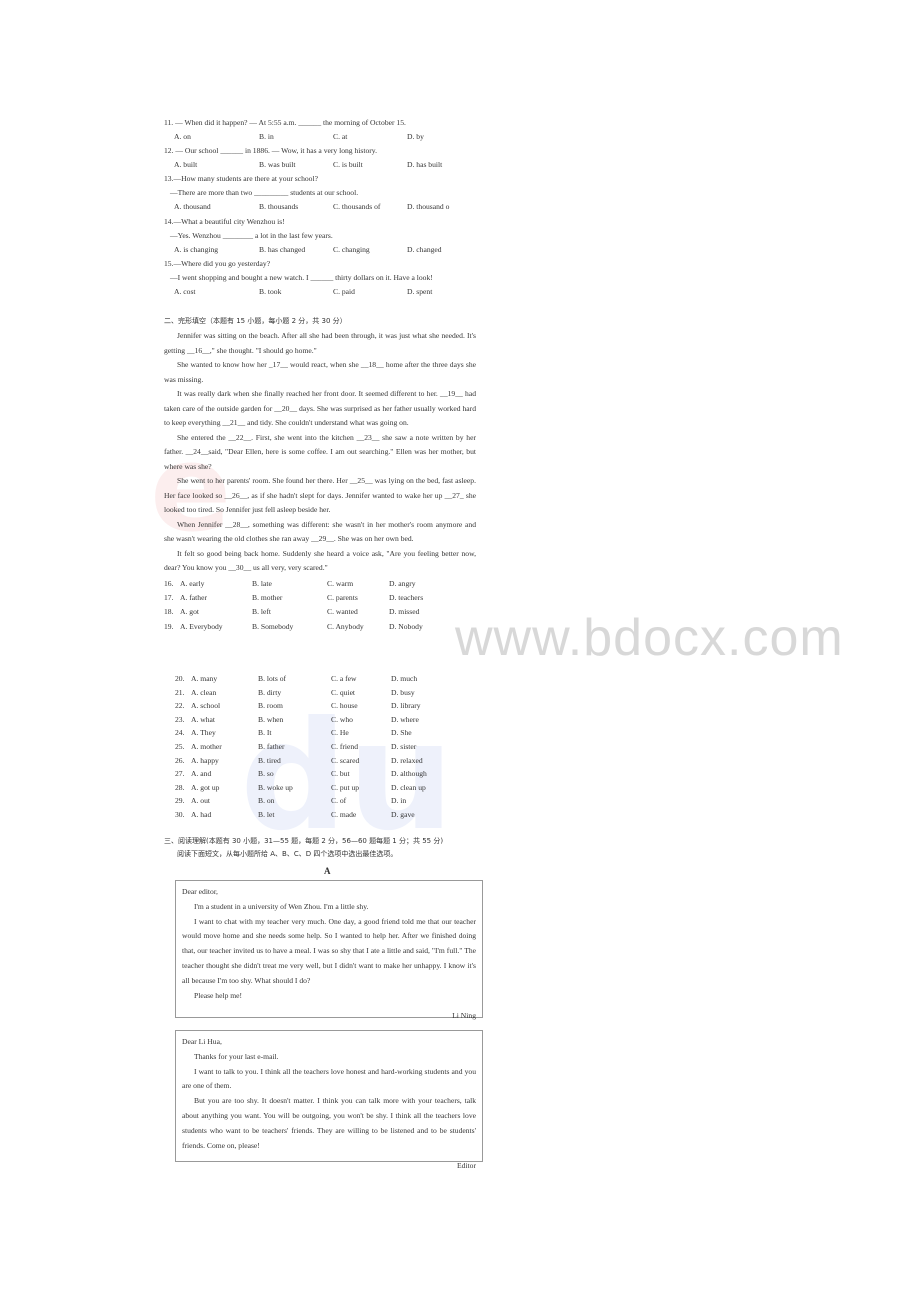 The height and width of the screenshot is (1302, 920). I want to click on answer-option: C. He, so click(340, 733).